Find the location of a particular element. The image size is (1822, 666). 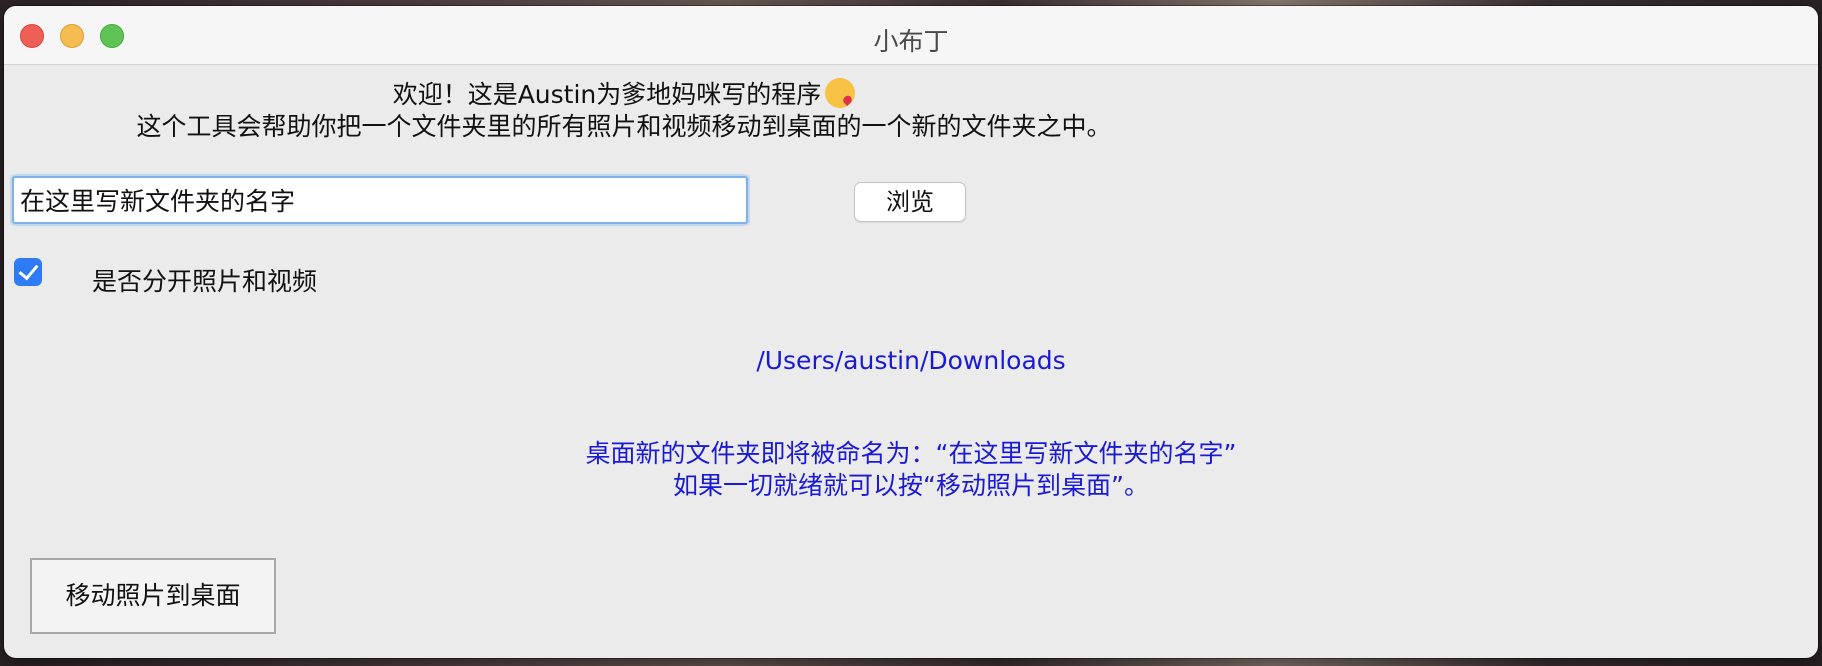

separate-media-label: 是否分开照片和视频 is located at coordinates (205, 281).